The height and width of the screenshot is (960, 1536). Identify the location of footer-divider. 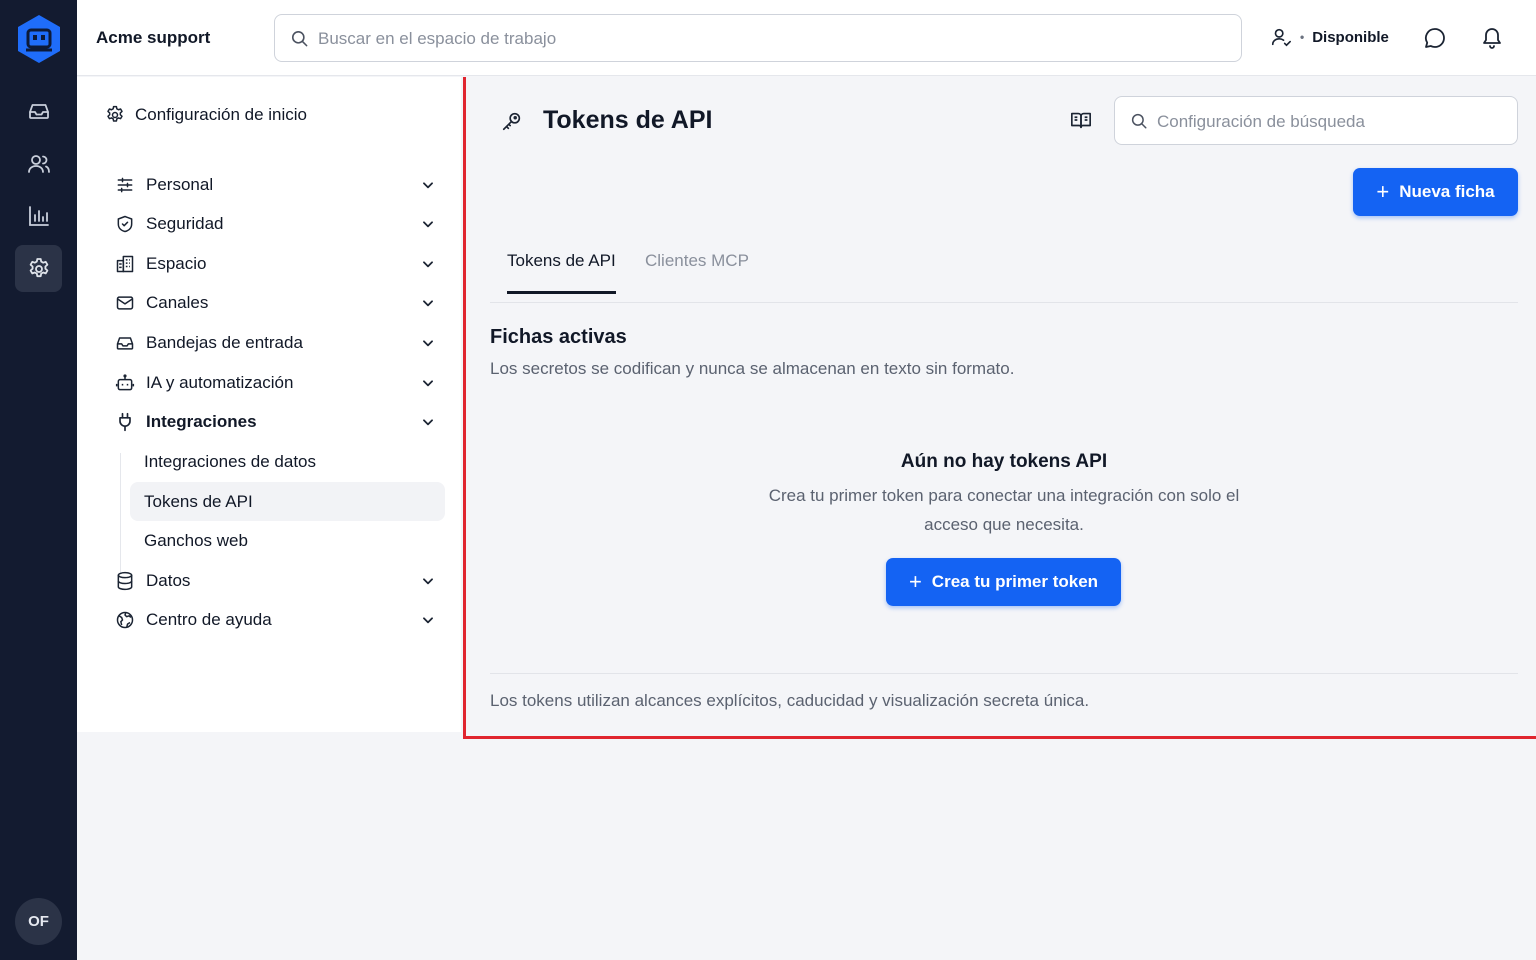
(1004, 673).